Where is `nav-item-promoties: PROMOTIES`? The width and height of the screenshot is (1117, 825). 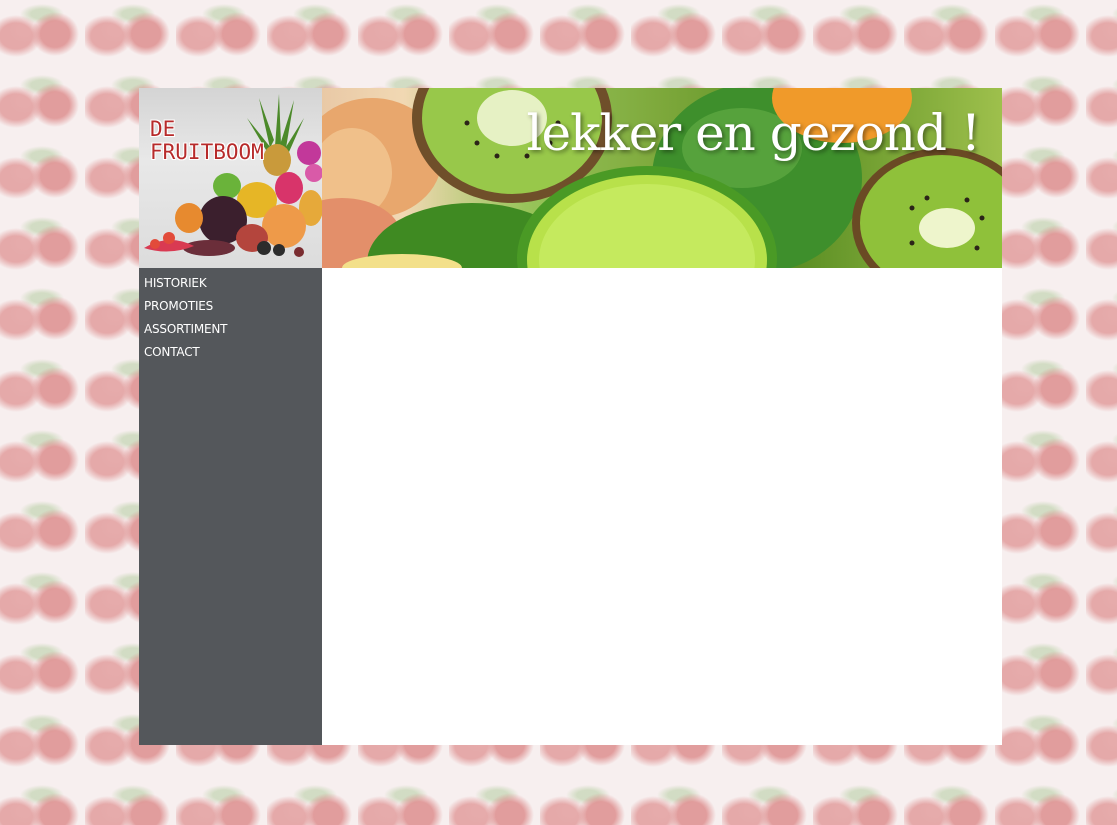 nav-item-promoties: PROMOTIES is located at coordinates (233, 306).